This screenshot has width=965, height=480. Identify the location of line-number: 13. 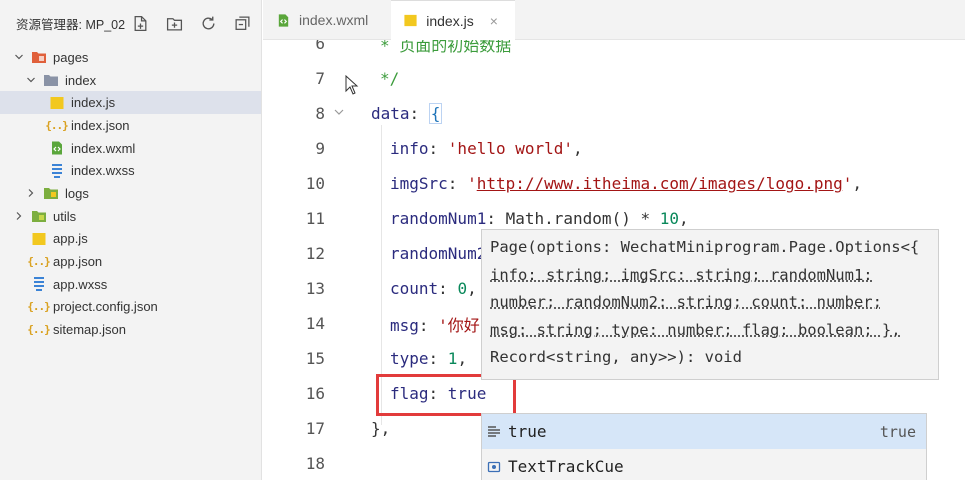
(294, 288).